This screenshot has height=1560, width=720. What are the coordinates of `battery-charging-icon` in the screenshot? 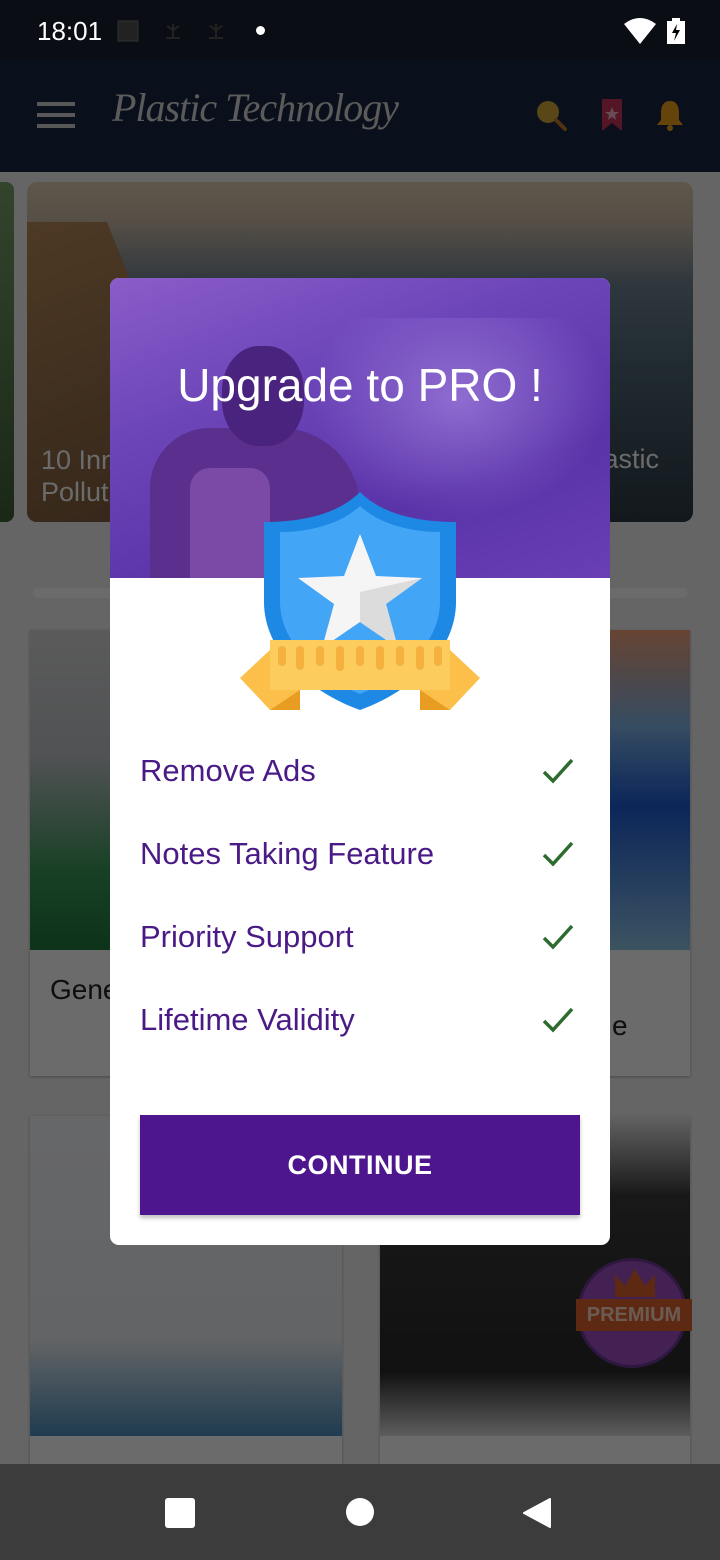 It's located at (676, 31).